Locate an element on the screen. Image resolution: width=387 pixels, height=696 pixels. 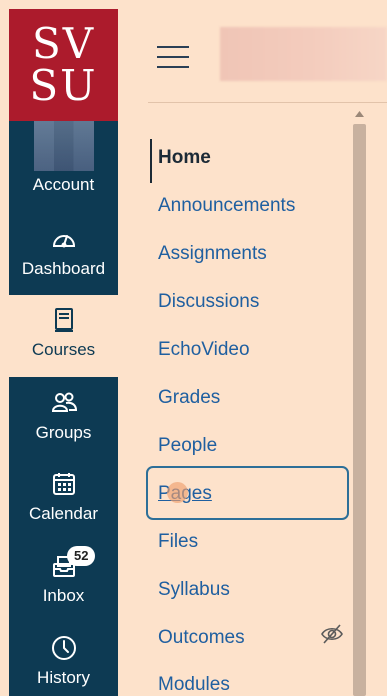
nav-inbox-label: Inbox is located at coordinates (63, 595).